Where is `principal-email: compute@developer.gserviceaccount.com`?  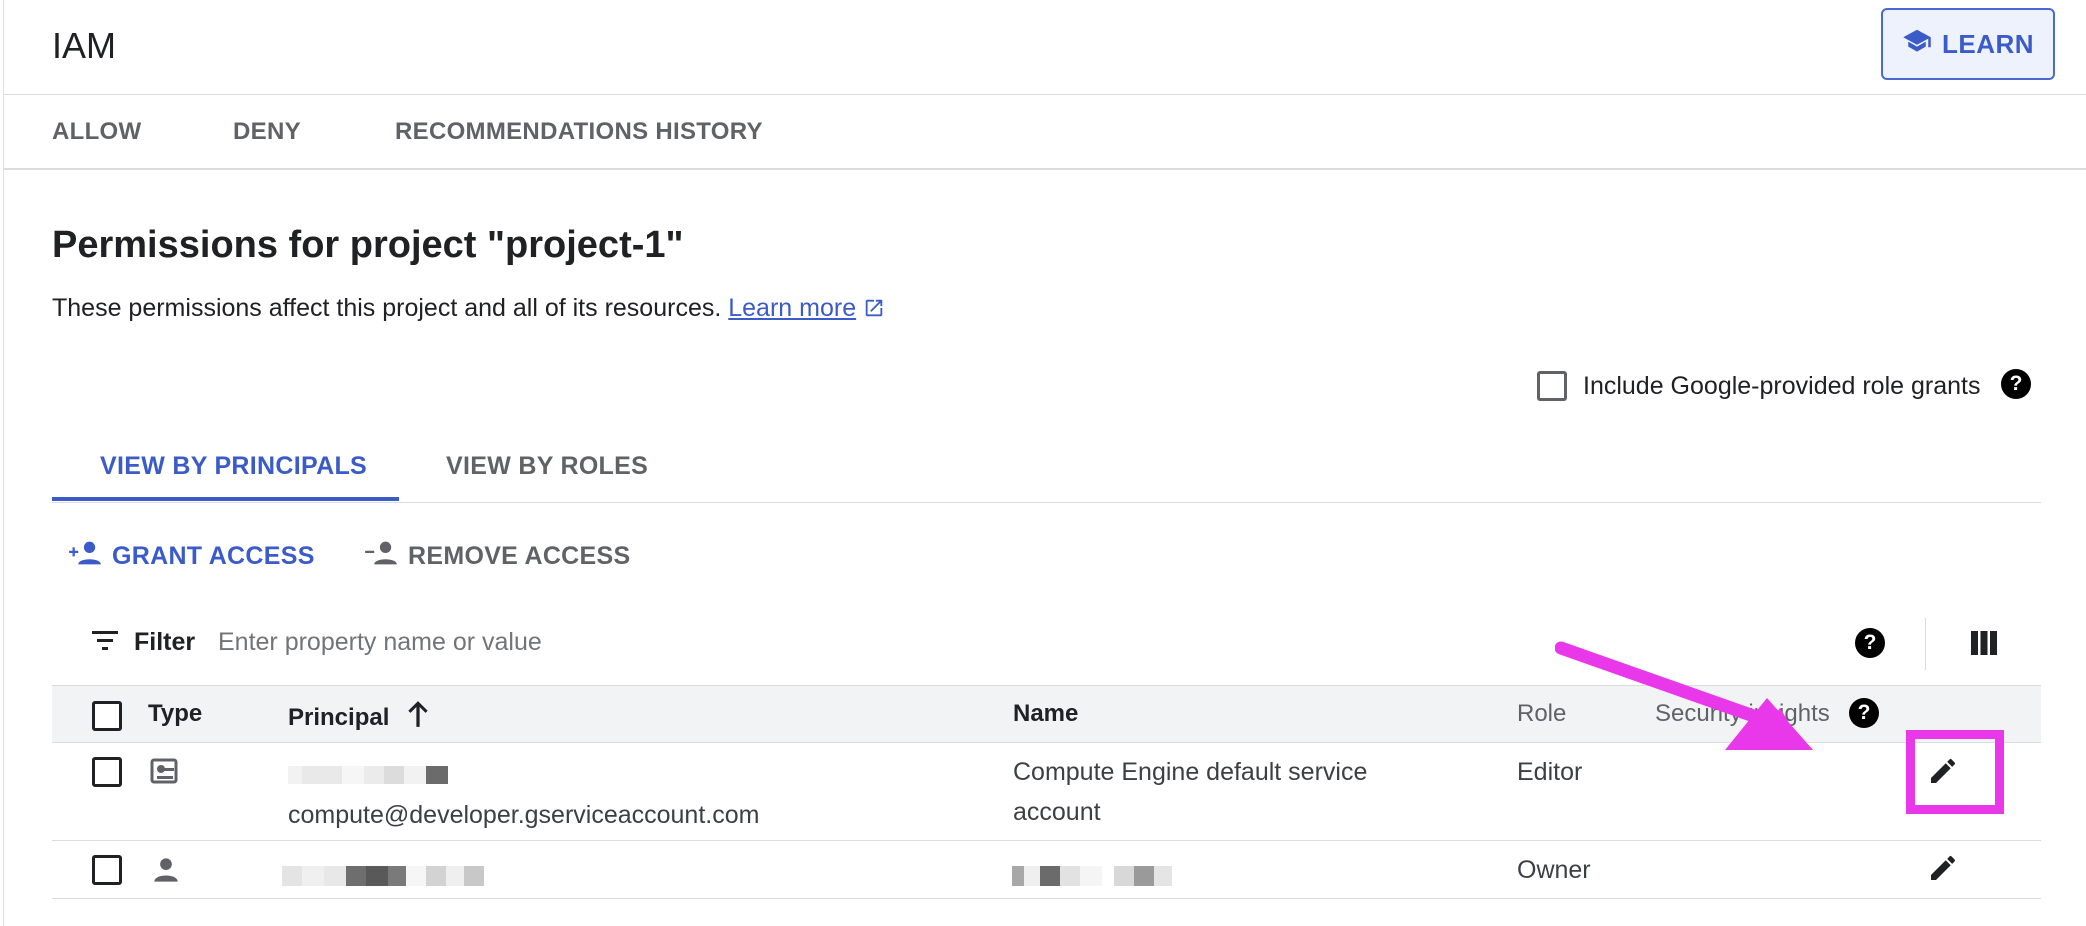
principal-email: compute@developer.gserviceaccount.com is located at coordinates (524, 815).